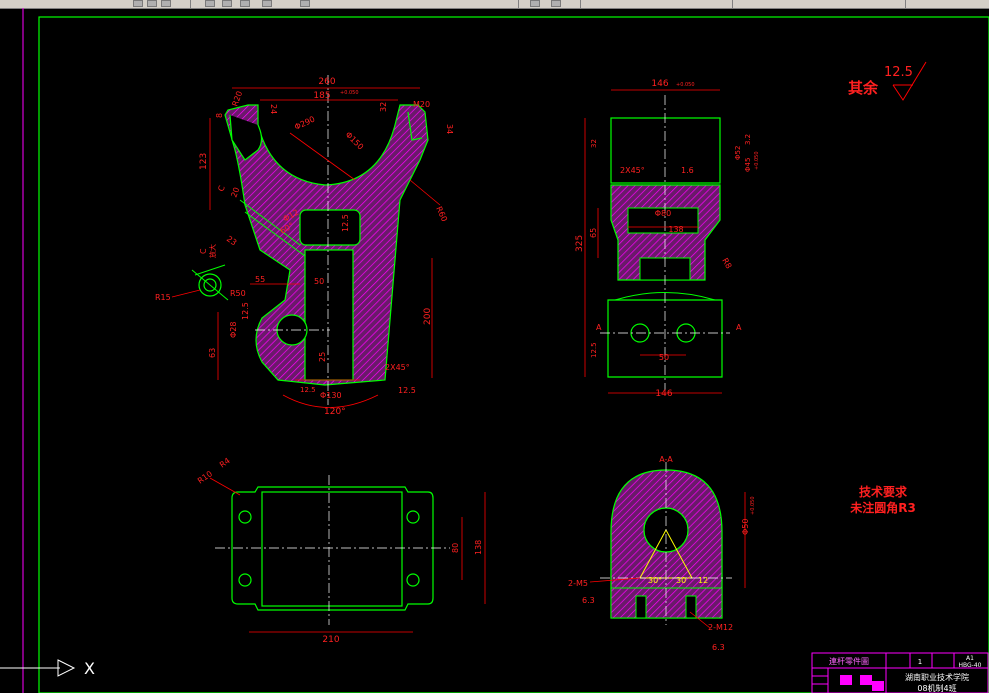 This screenshot has width=989, height=693. I want to click on tech-req-line1: 未注圆角R3, so click(882, 507).